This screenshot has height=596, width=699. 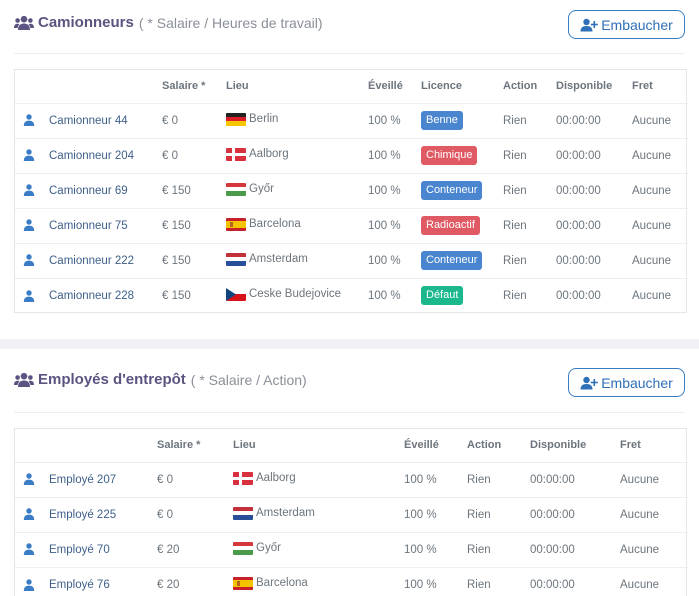 I want to click on name-cell: Camionneur 228, so click(x=105, y=295).